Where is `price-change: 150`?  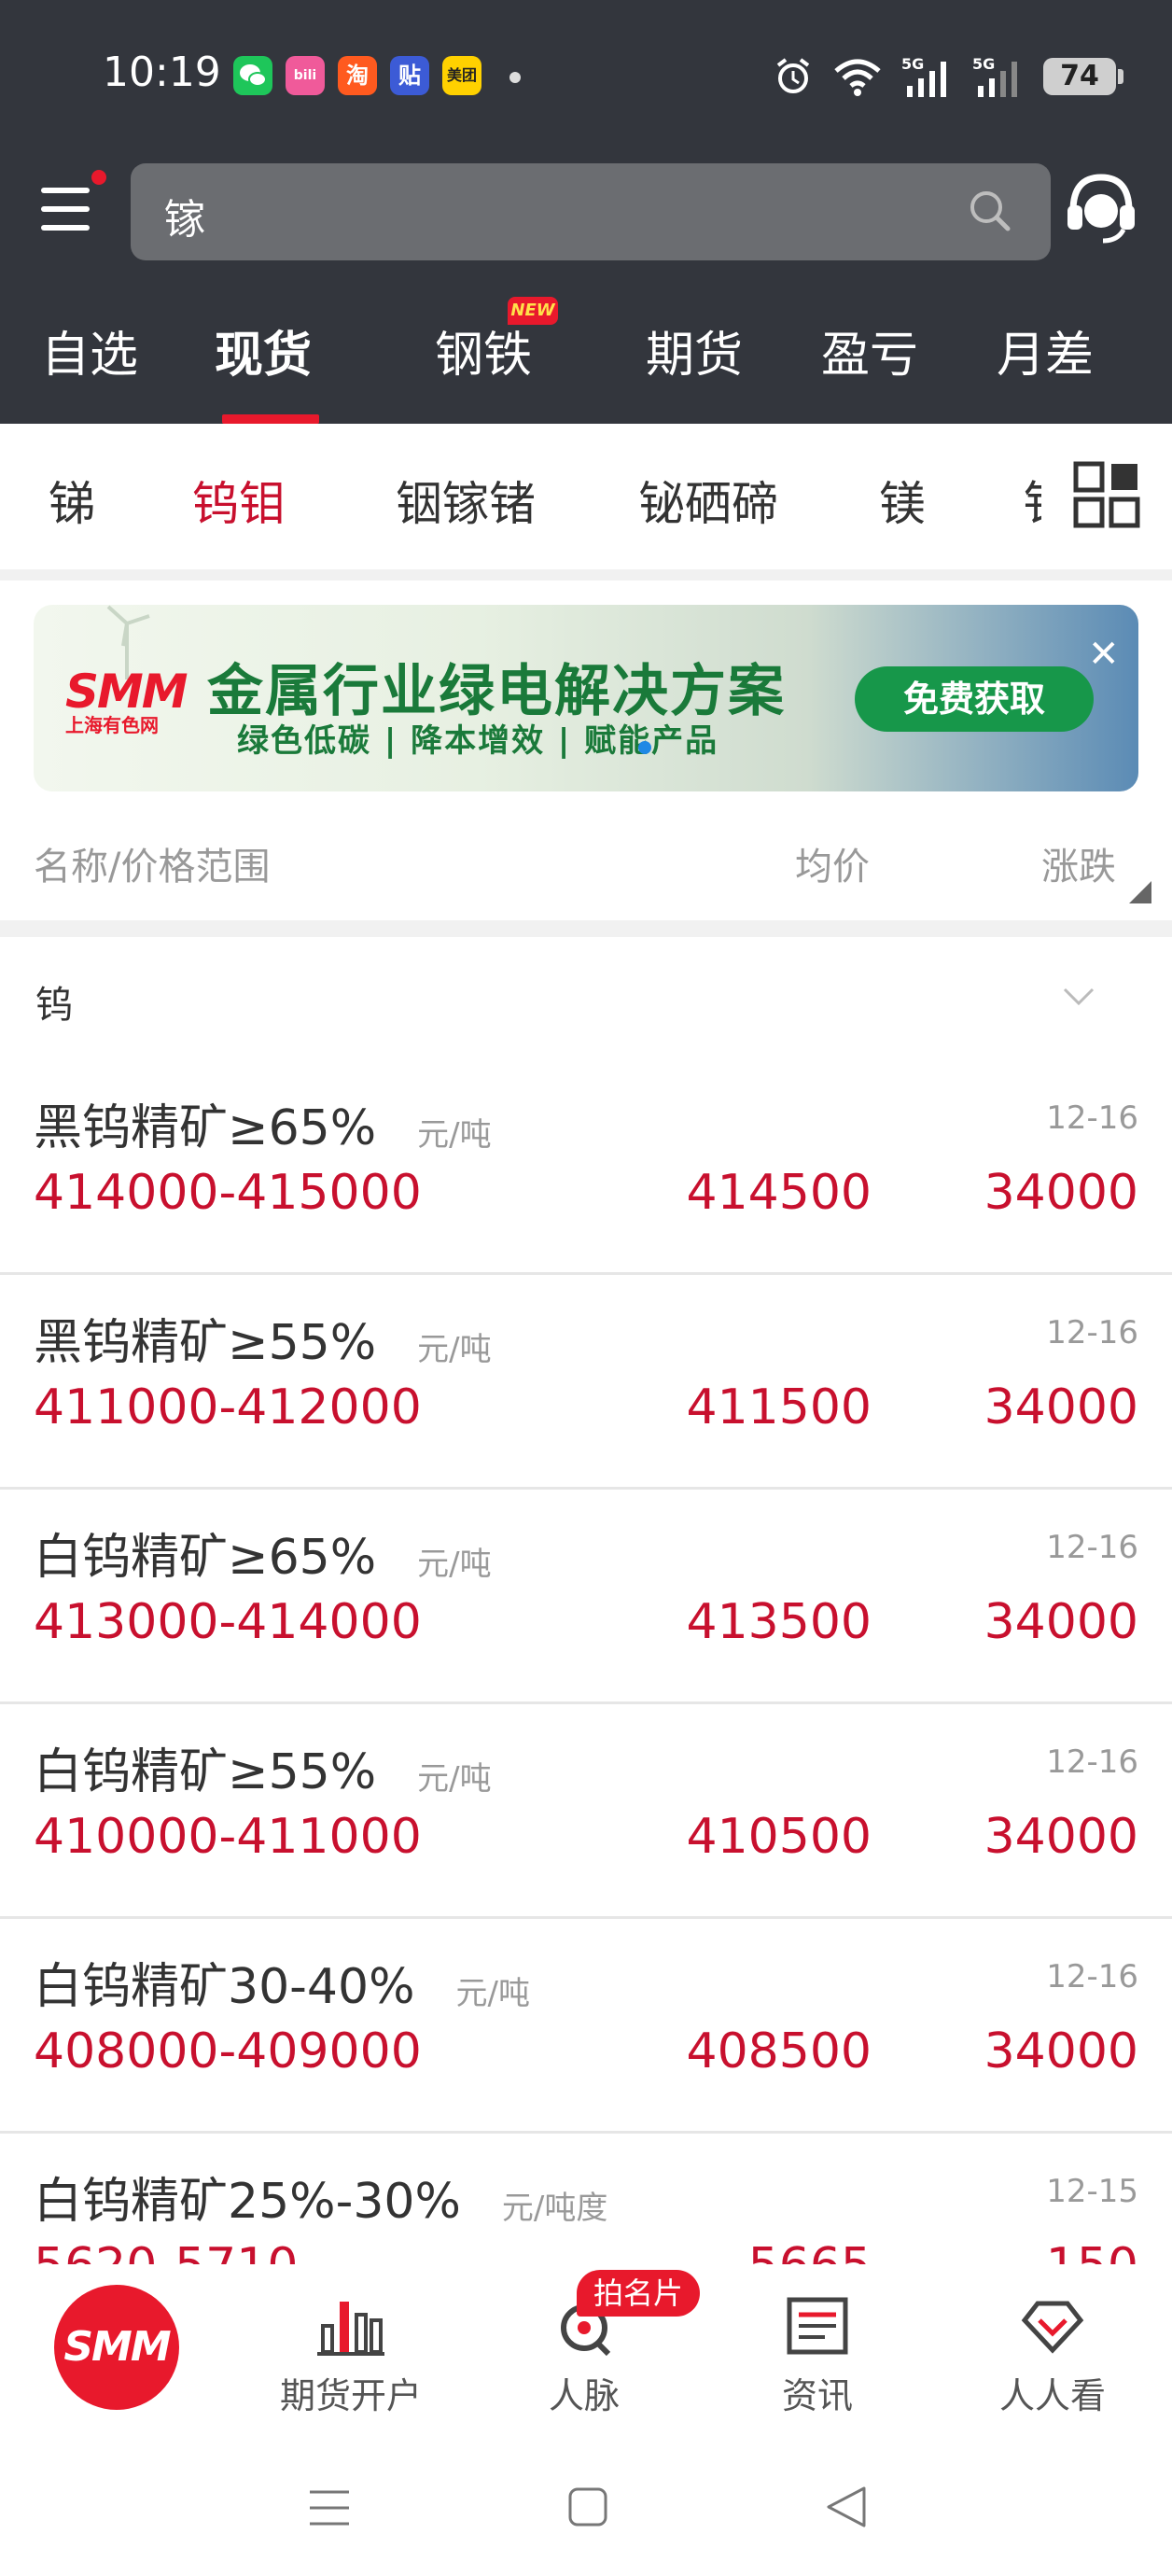 price-change: 150 is located at coordinates (1092, 2251).